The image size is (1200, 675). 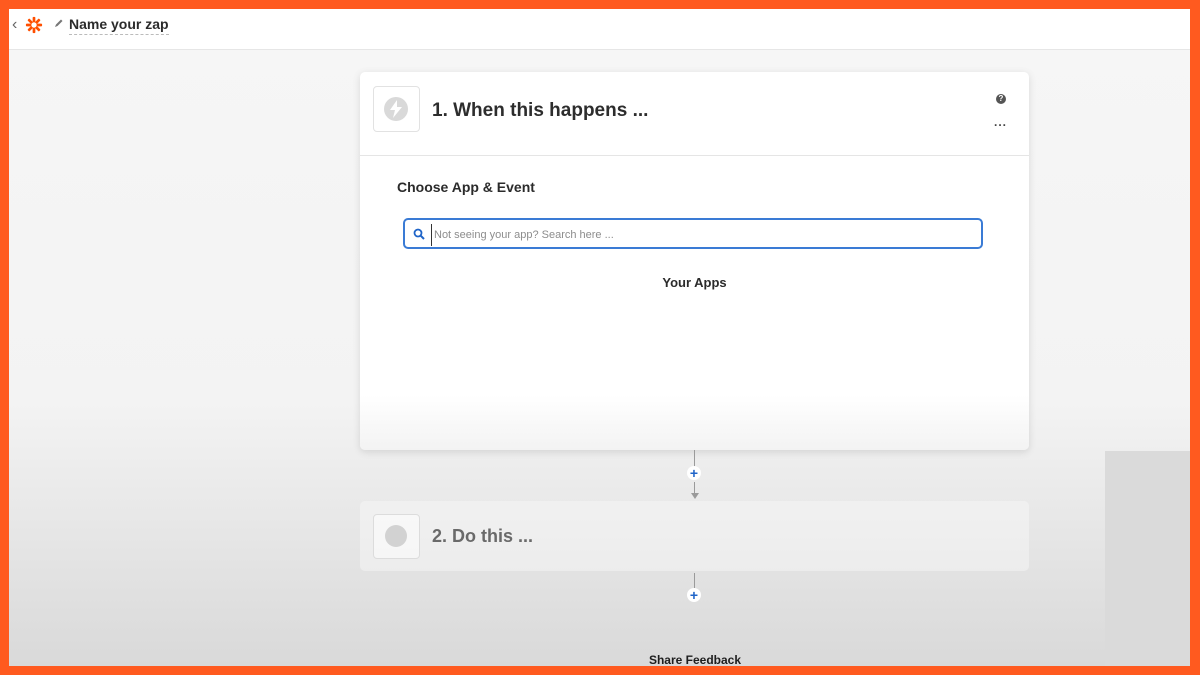 I want to click on action-app-icon-box, so click(x=396, y=536).